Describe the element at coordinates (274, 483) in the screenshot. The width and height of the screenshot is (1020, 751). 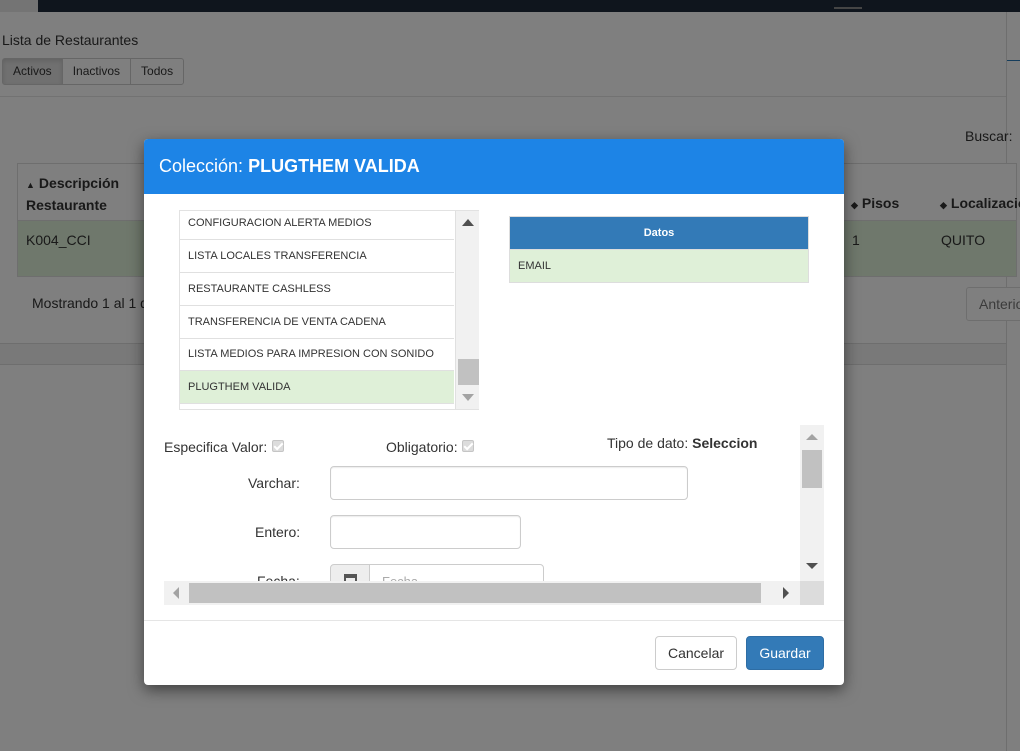
I see `varchar-label: Varchar:` at that location.